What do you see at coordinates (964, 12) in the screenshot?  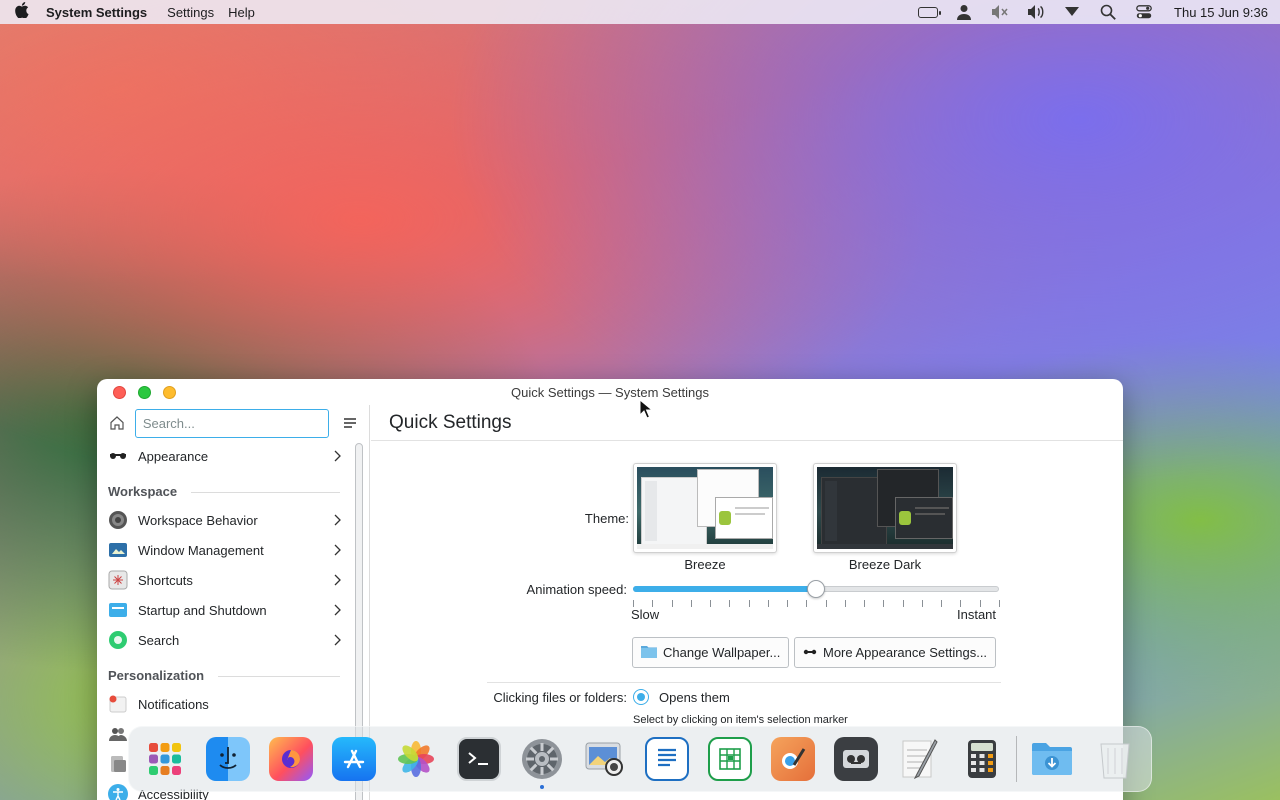 I see `user-icon` at bounding box center [964, 12].